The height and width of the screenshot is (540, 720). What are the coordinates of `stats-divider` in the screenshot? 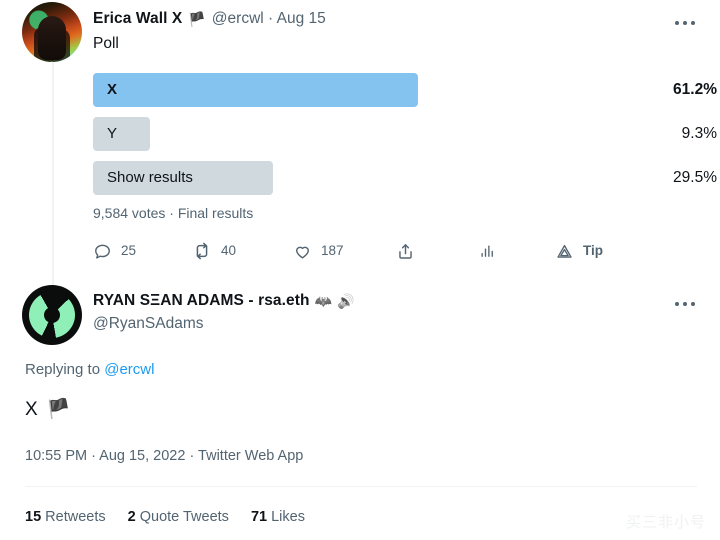 It's located at (361, 486).